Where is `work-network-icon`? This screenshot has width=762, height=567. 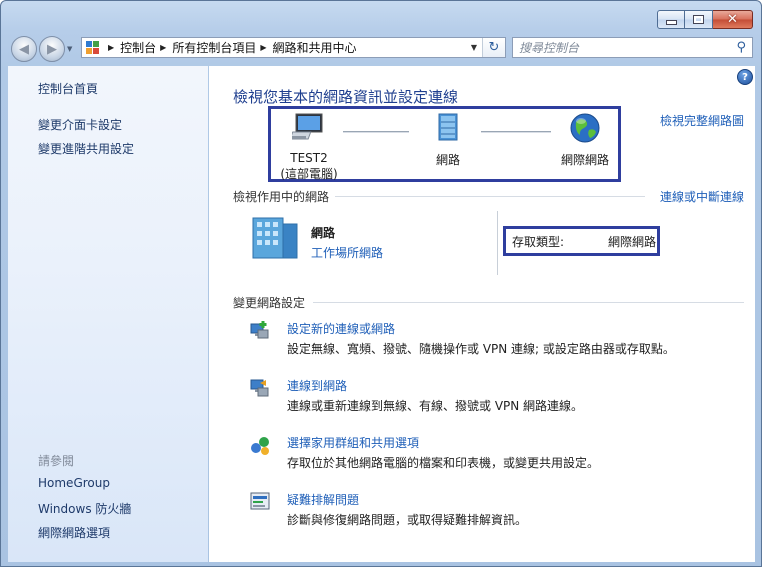 work-network-icon is located at coordinates (275, 238).